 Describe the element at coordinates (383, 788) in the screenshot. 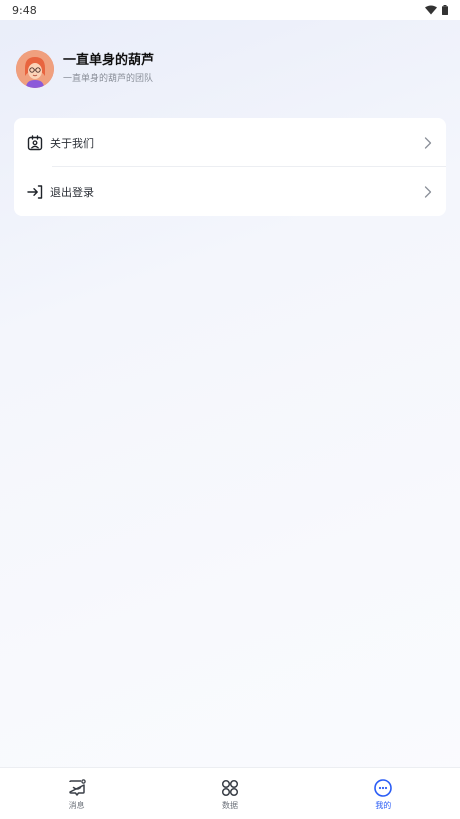

I see `smile-icon` at that location.